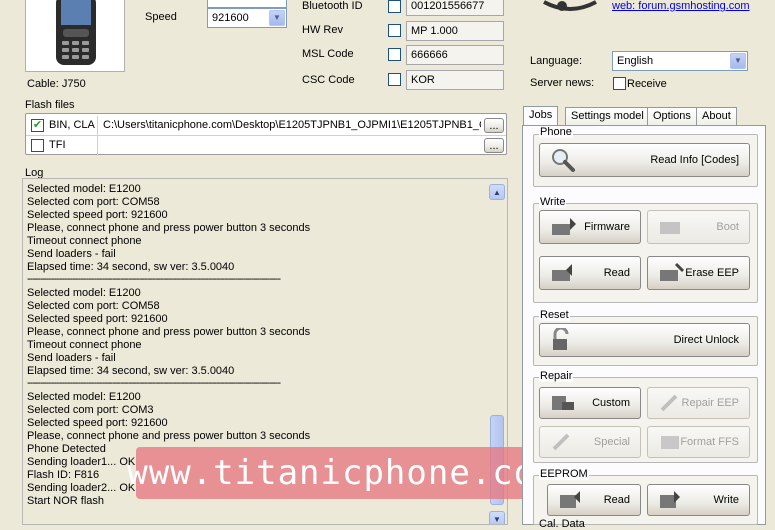  Describe the element at coordinates (76, 32) in the screenshot. I see `phone-image` at that location.